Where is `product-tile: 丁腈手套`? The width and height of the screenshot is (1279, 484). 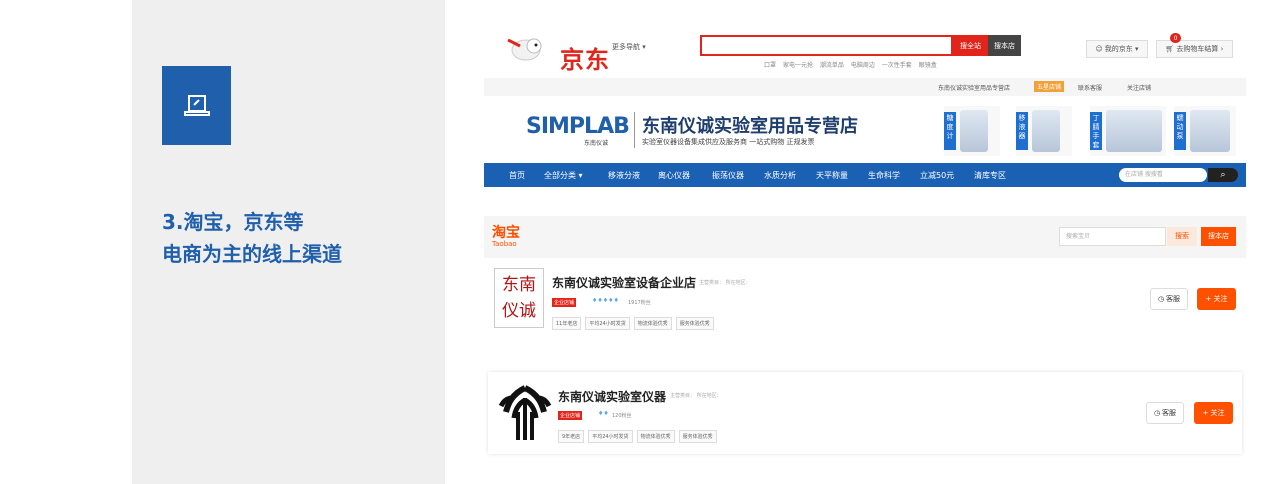 product-tile: 丁腈手套 is located at coordinates (1128, 131).